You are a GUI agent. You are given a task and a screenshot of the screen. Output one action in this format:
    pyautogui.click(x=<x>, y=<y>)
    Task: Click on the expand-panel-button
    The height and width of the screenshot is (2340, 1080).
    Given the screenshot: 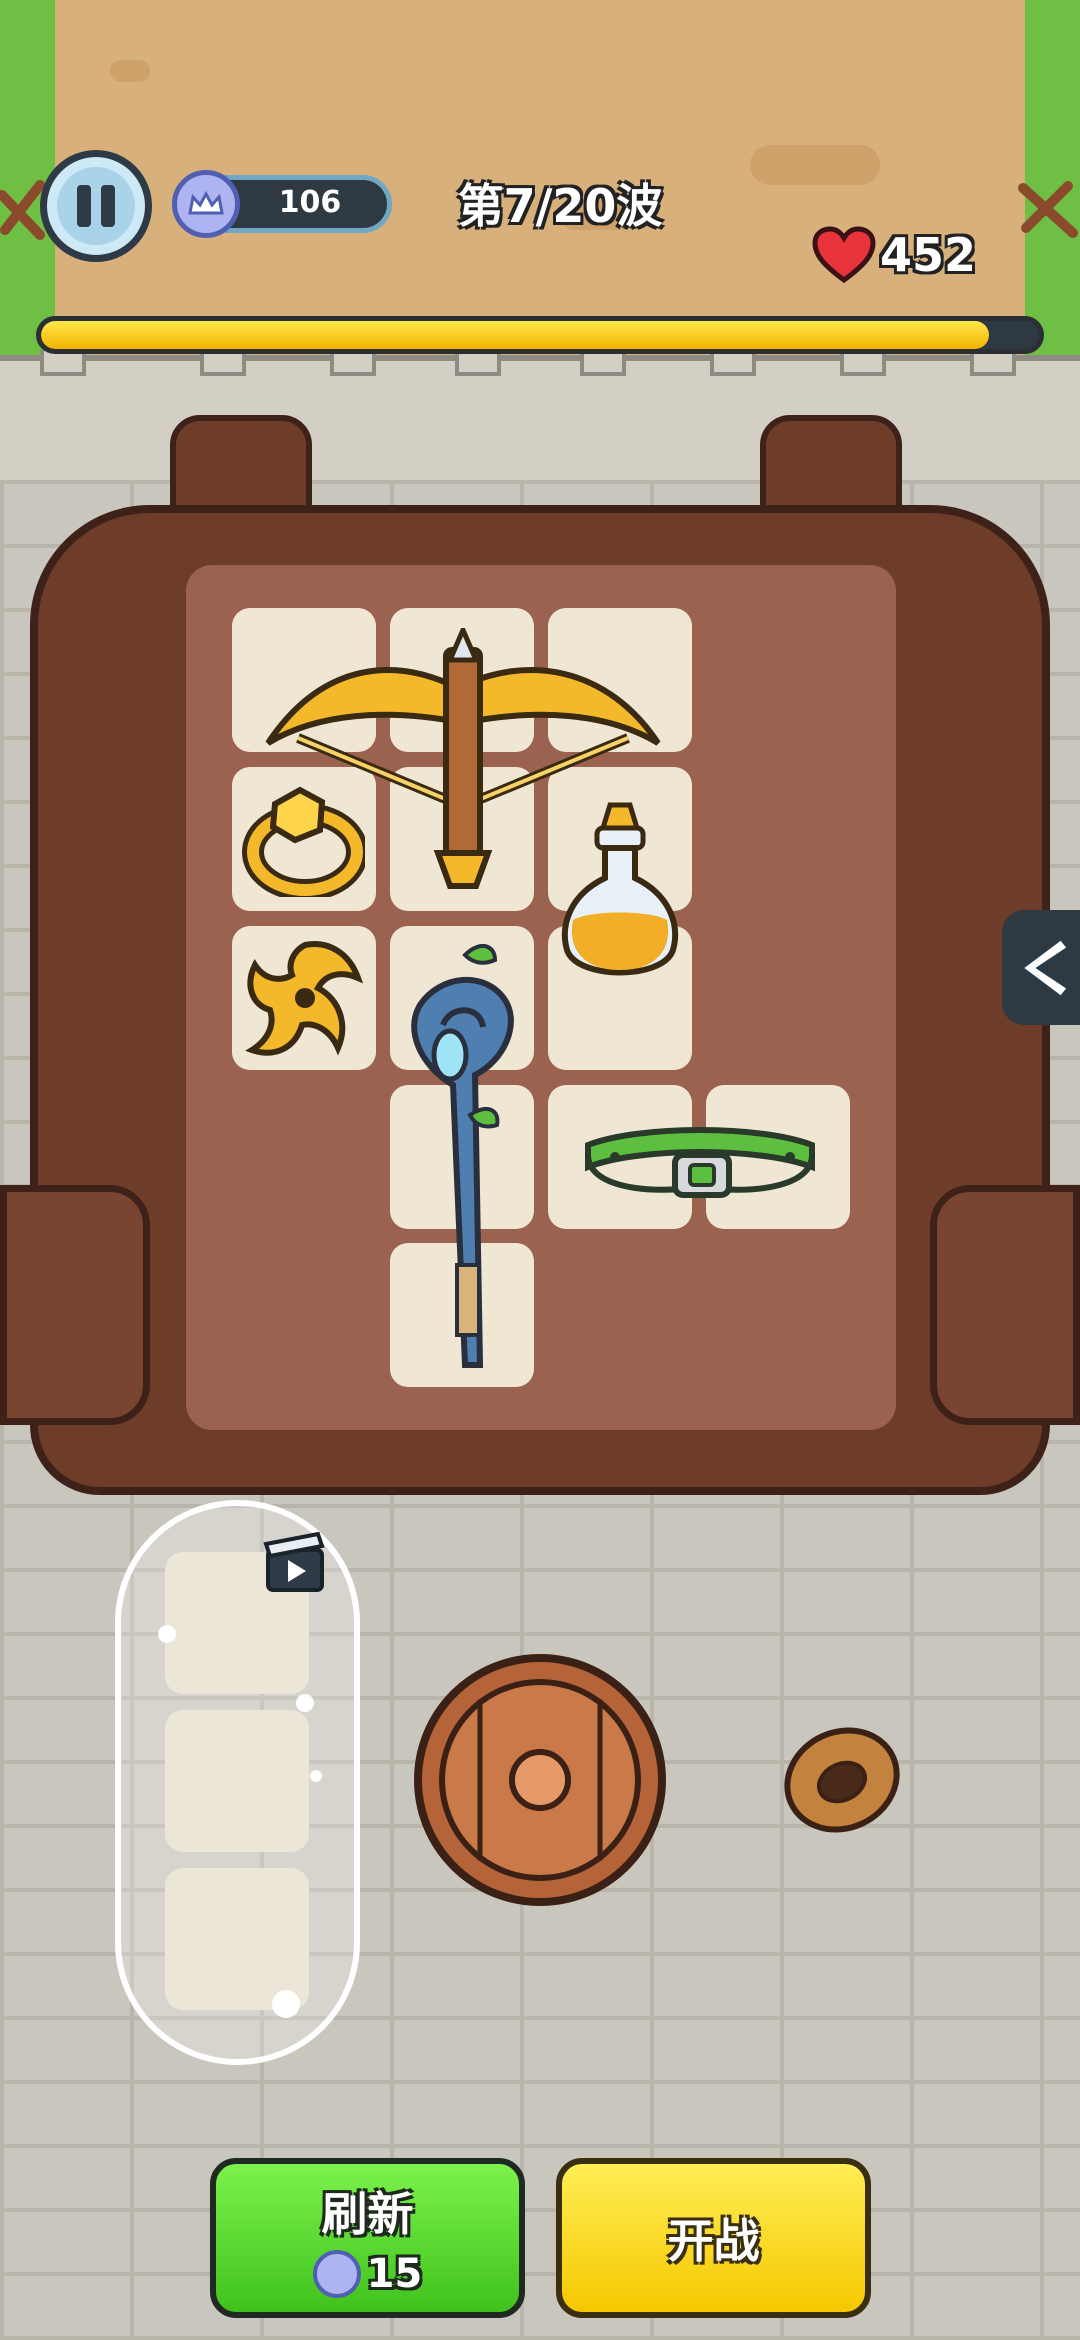 What is the action you would take?
    pyautogui.click(x=1041, y=967)
    